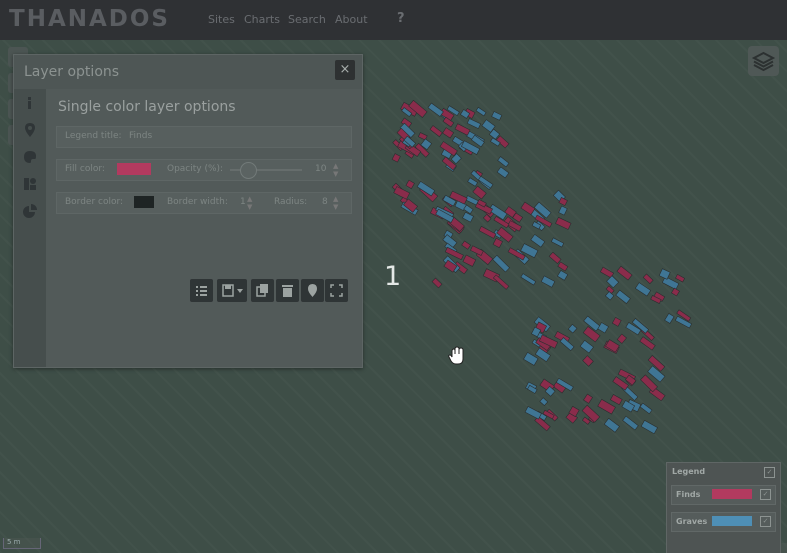 The height and width of the screenshot is (553, 787). What do you see at coordinates (22, 543) in the screenshot?
I see `scale-bar: 5 m` at bounding box center [22, 543].